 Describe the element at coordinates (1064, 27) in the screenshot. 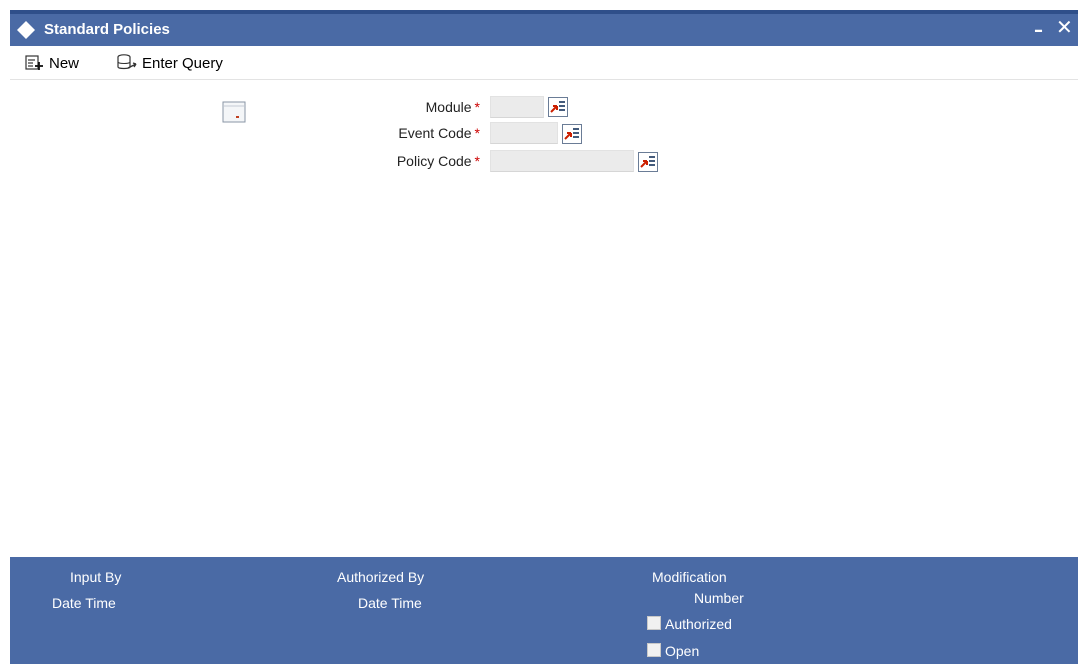

I see `close-button: ✕` at that location.